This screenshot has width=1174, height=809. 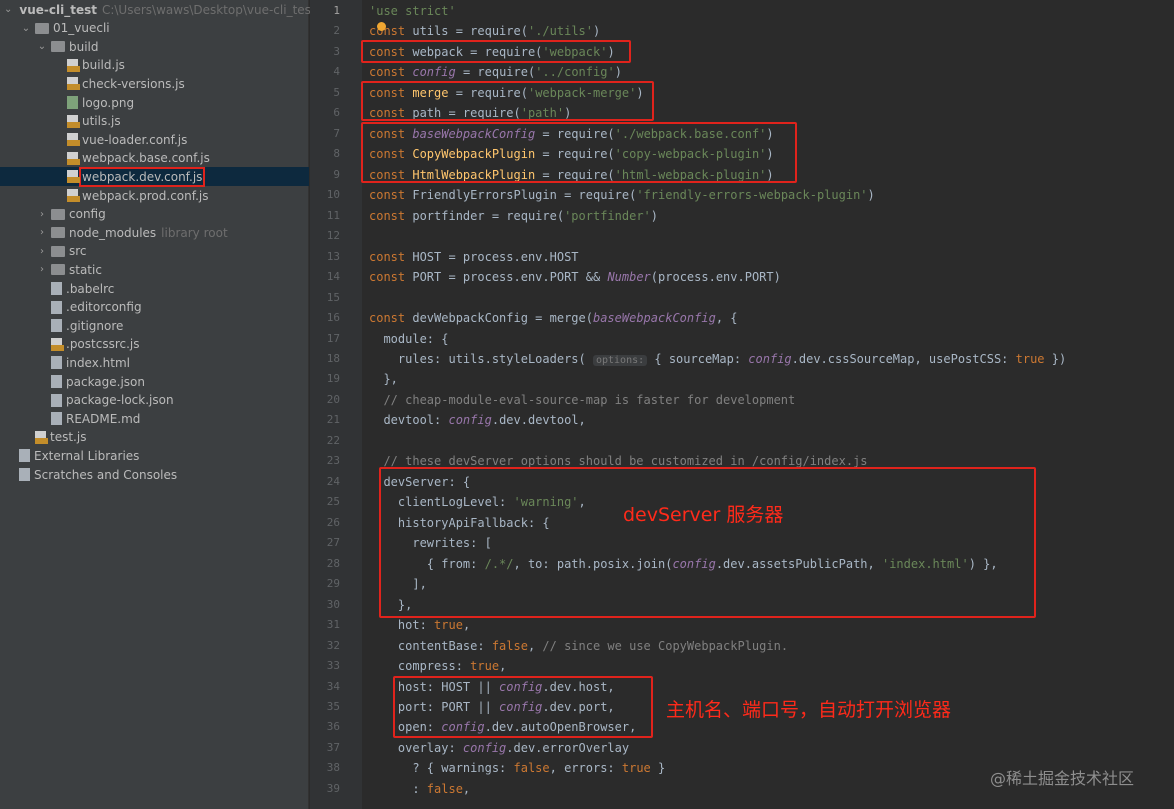 I want to click on tree-item: package-lock.json, so click(x=154, y=400).